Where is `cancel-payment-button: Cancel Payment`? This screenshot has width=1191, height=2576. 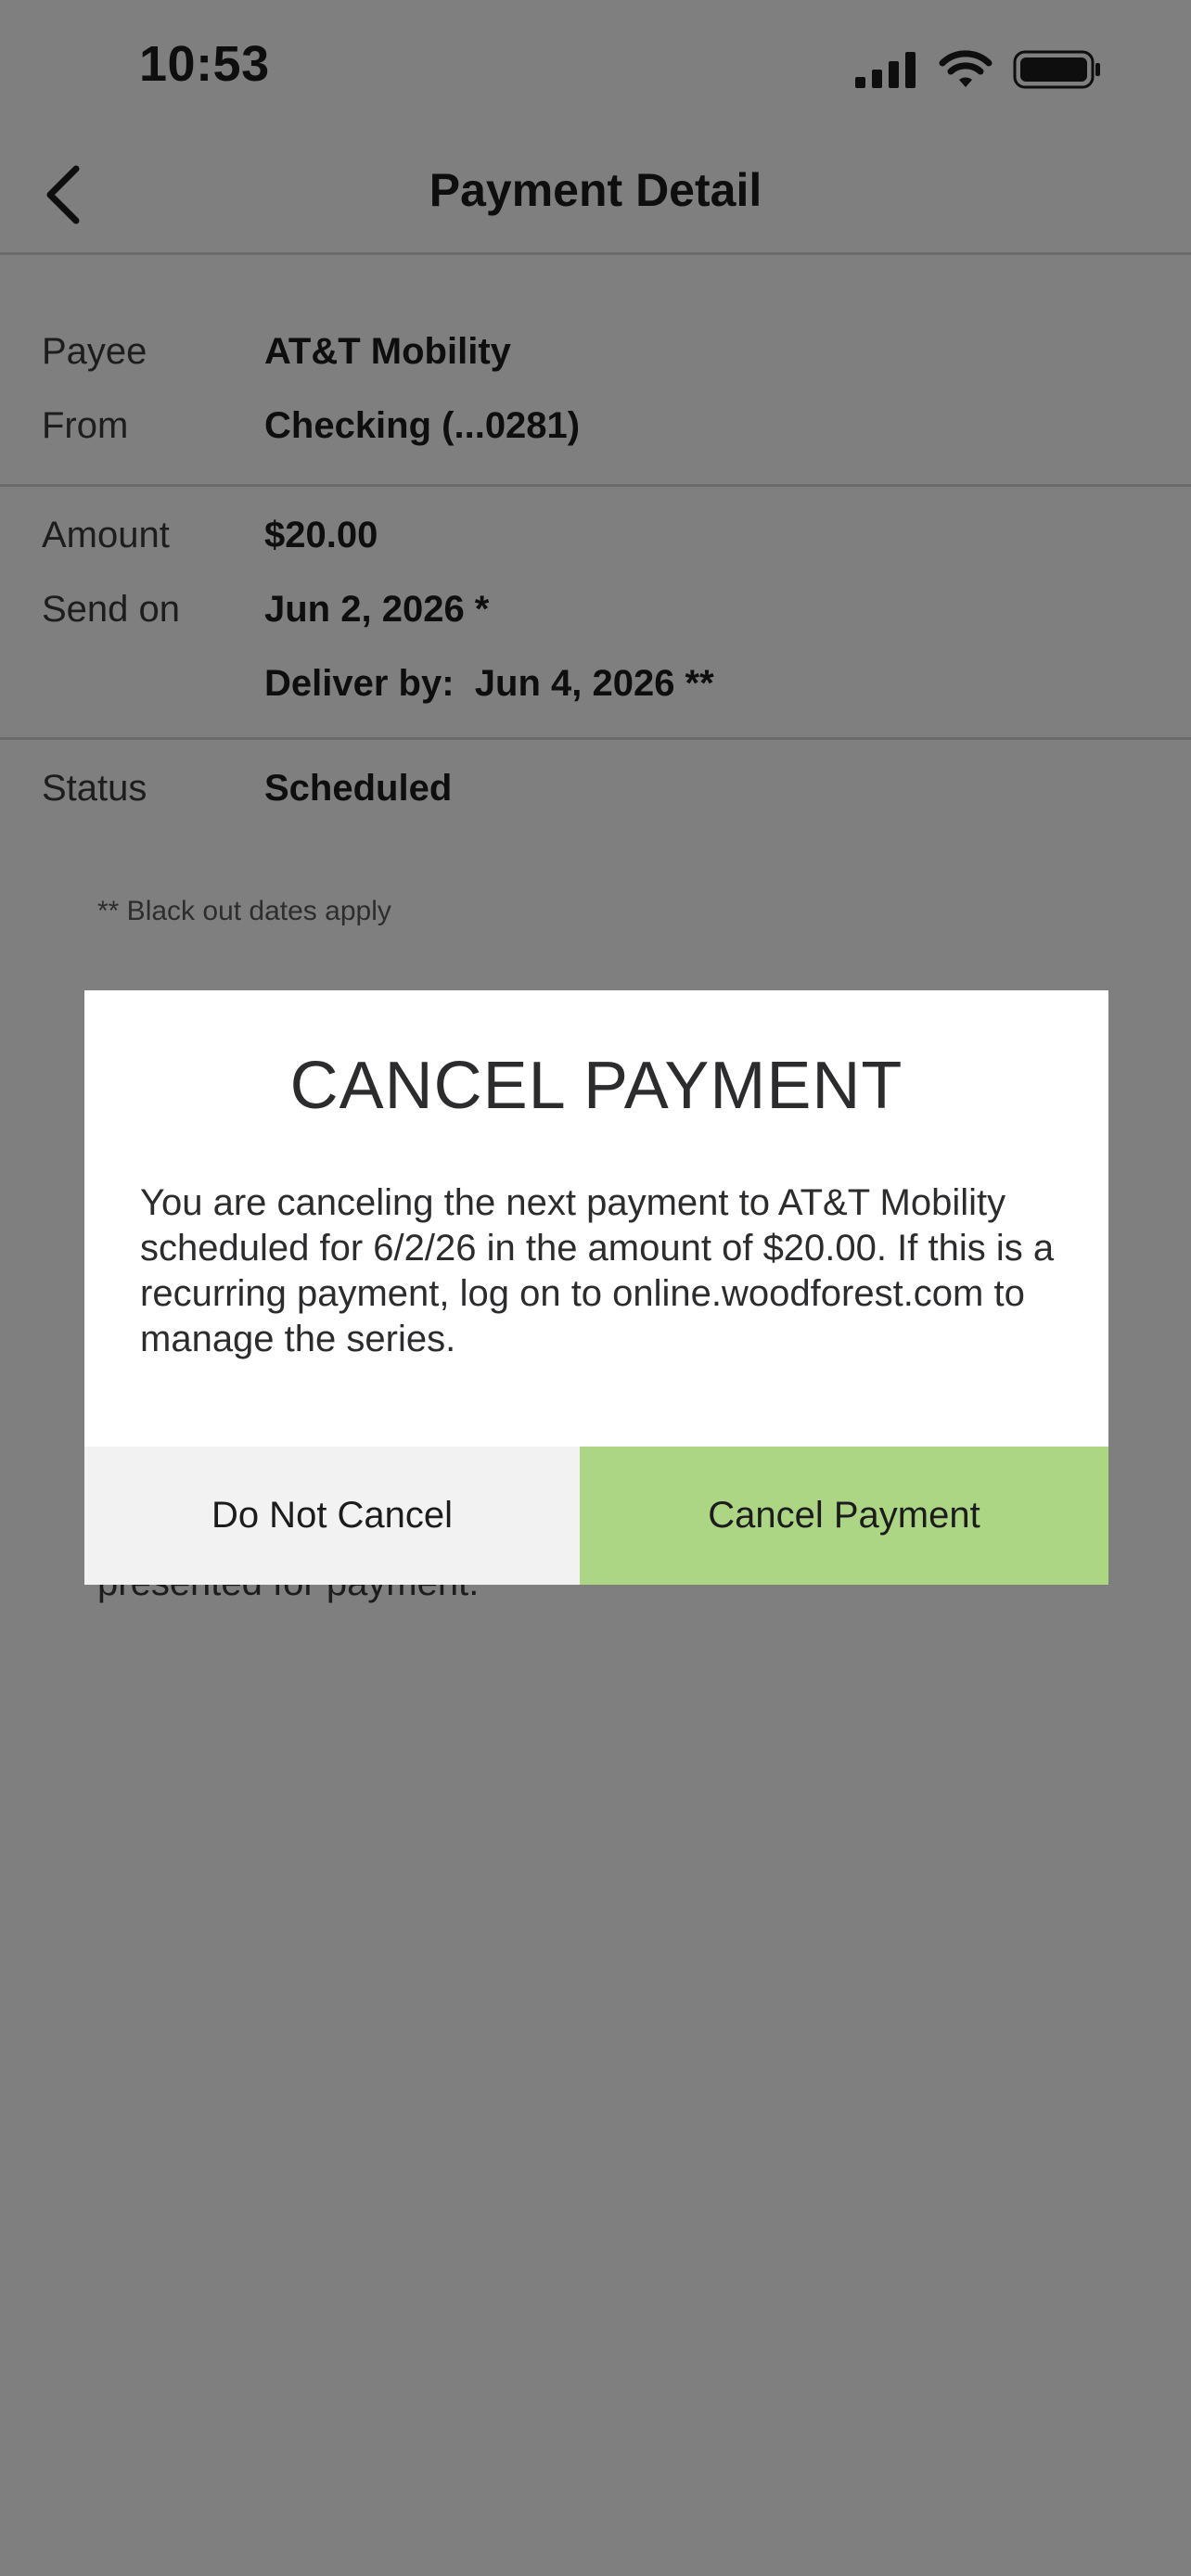
cancel-payment-button: Cancel Payment is located at coordinates (844, 1516).